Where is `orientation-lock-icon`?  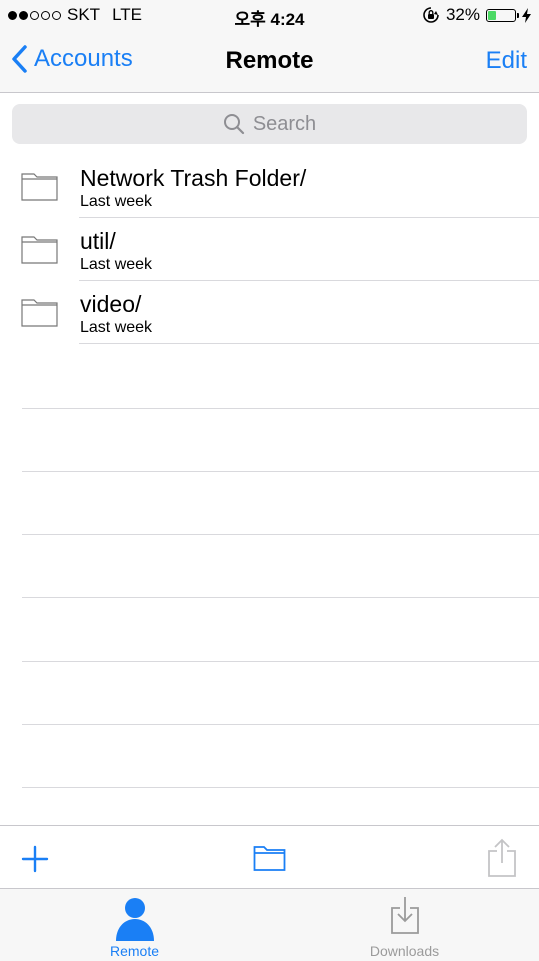
orientation-lock-icon is located at coordinates (431, 15).